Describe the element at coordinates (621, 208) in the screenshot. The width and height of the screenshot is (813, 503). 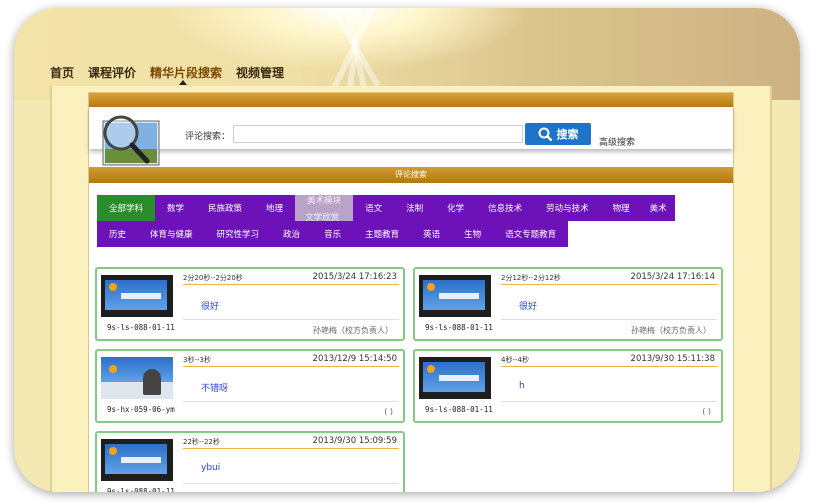
I see `subject-physics: 物理` at that location.